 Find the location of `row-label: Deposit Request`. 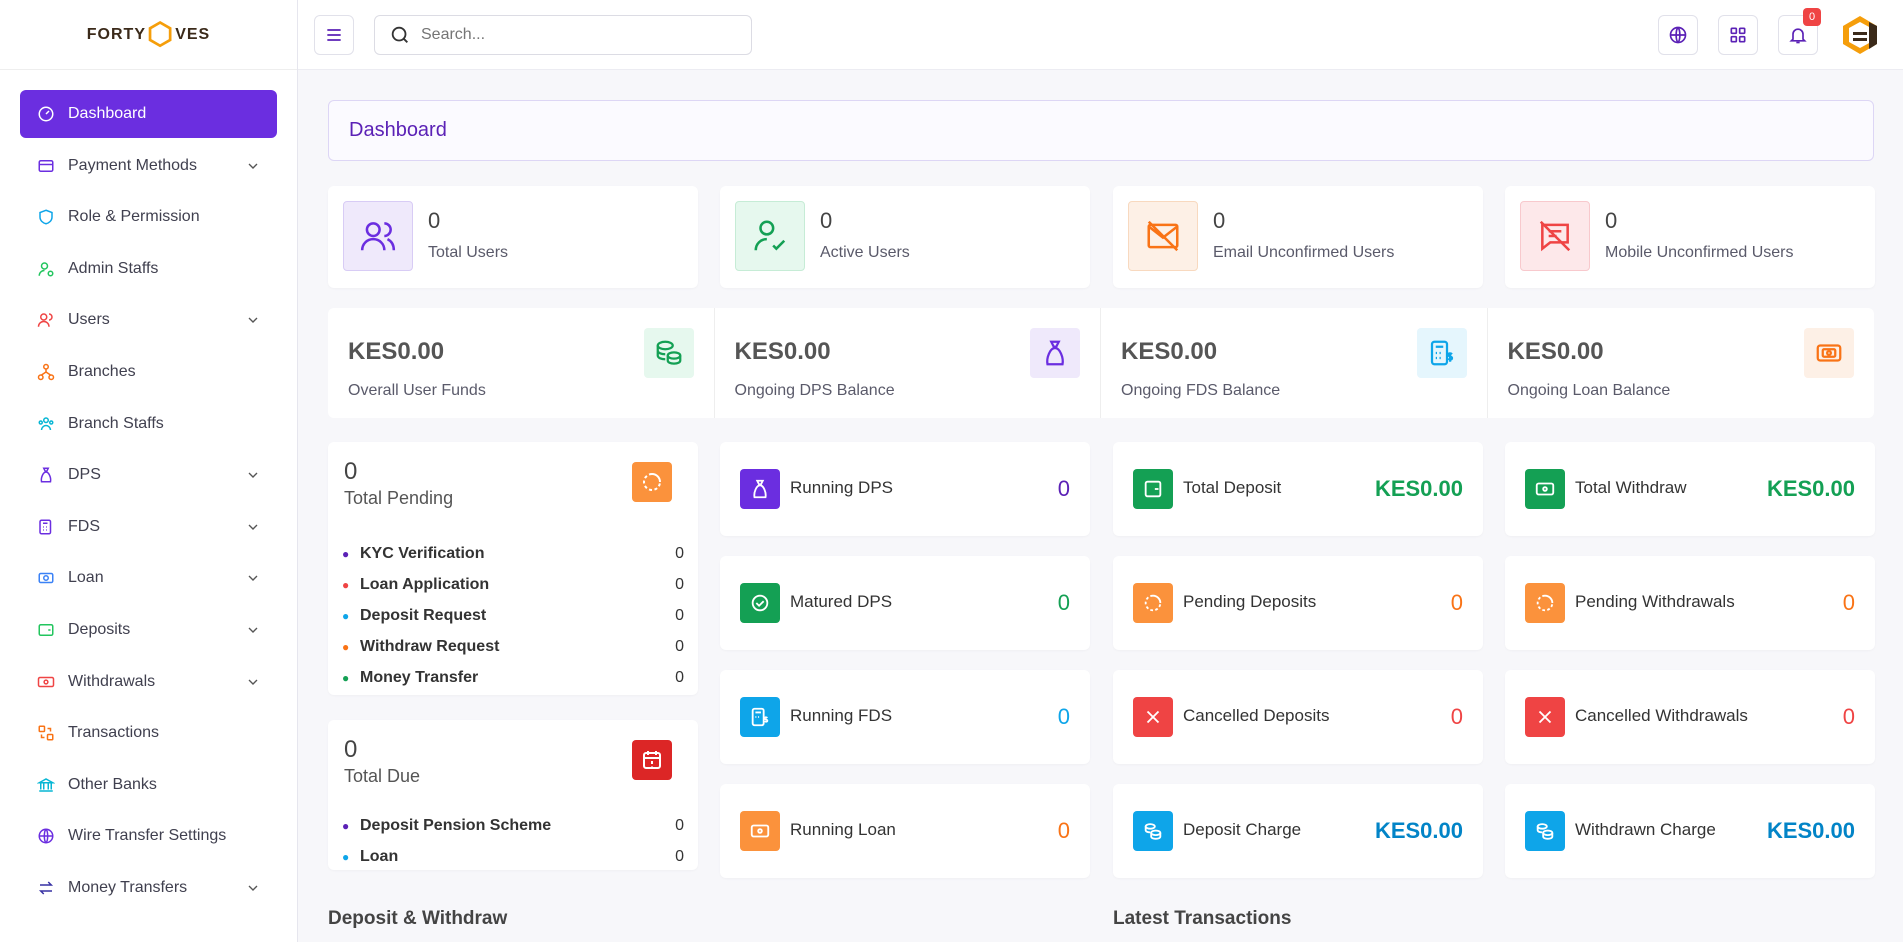

row-label: Deposit Request is located at coordinates (423, 615).